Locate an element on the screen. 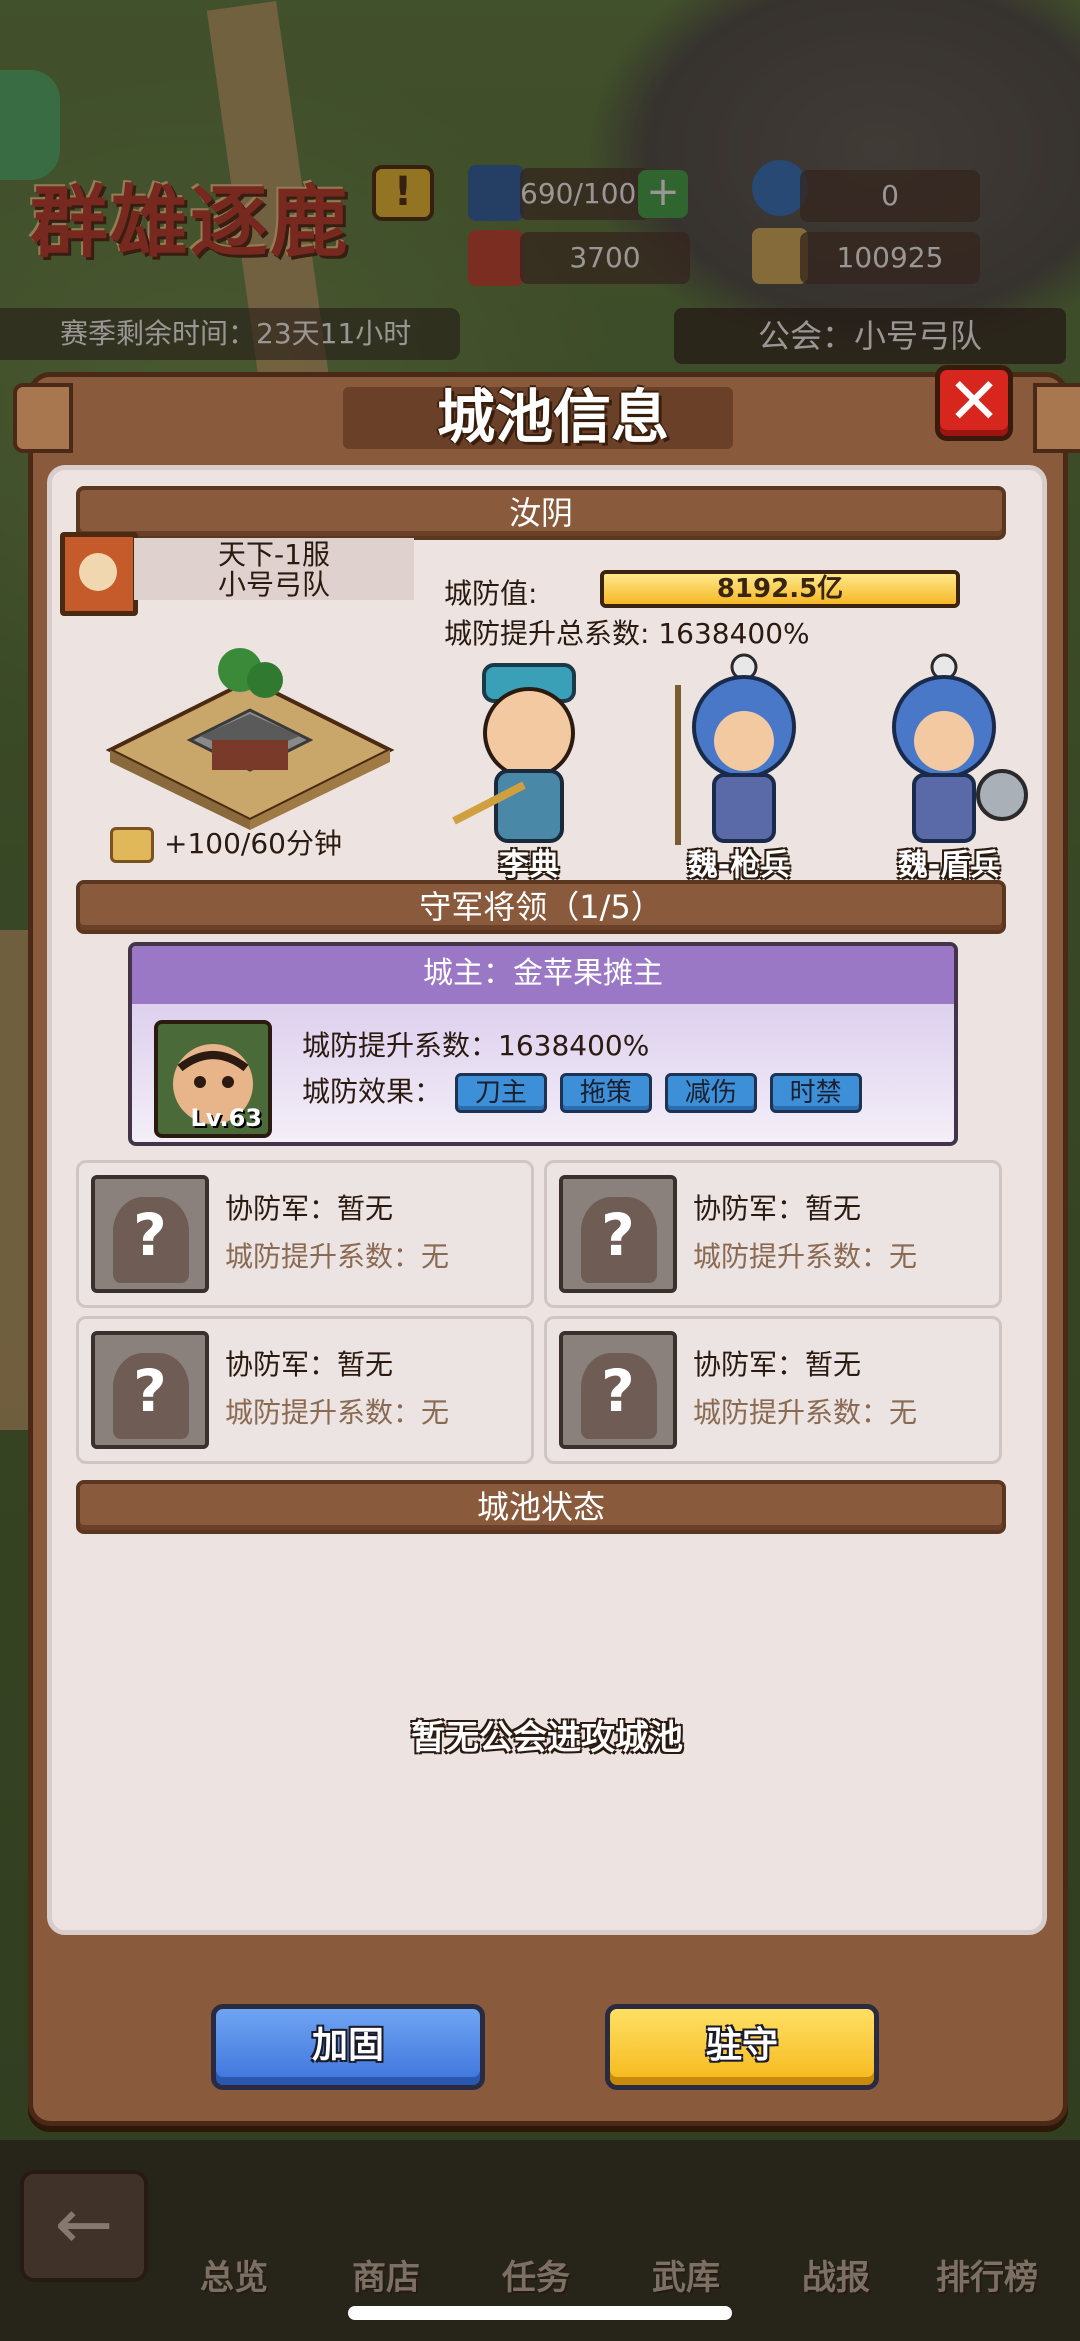 The width and height of the screenshot is (1080, 2341). defense-bar: 8192.5亿 is located at coordinates (780, 589).